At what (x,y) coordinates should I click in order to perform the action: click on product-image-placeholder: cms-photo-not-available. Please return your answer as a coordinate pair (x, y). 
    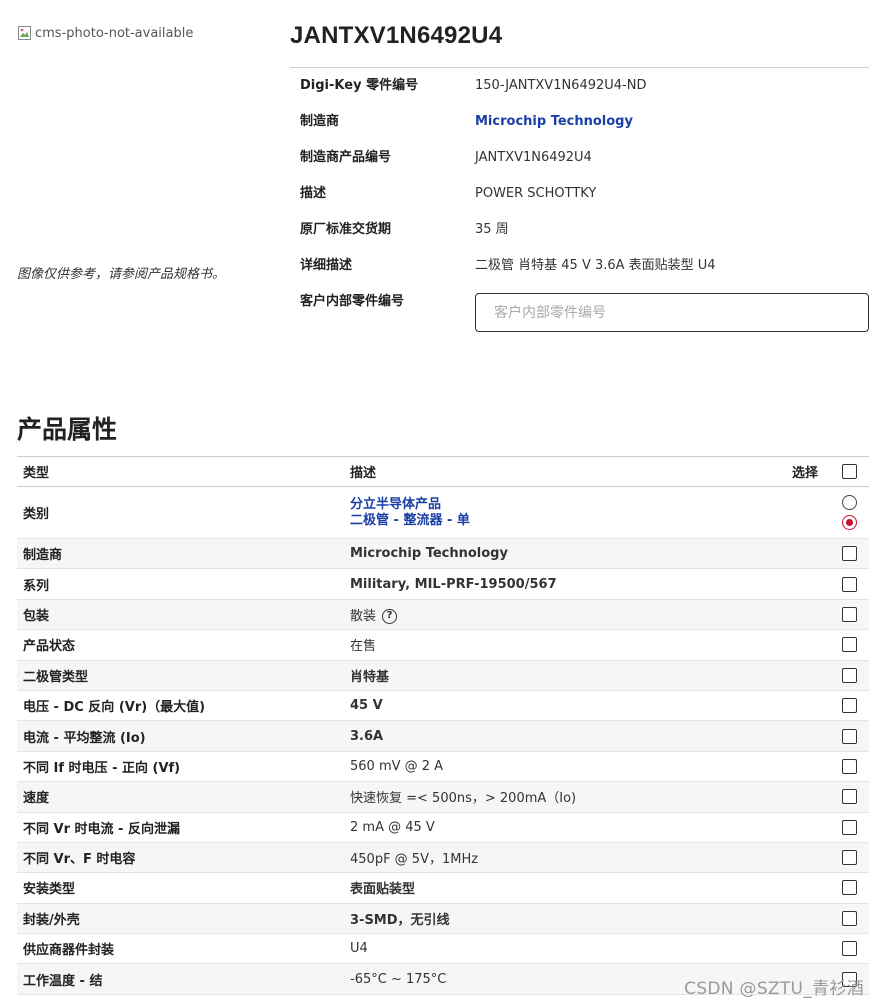
    Looking at the image, I should click on (105, 33).